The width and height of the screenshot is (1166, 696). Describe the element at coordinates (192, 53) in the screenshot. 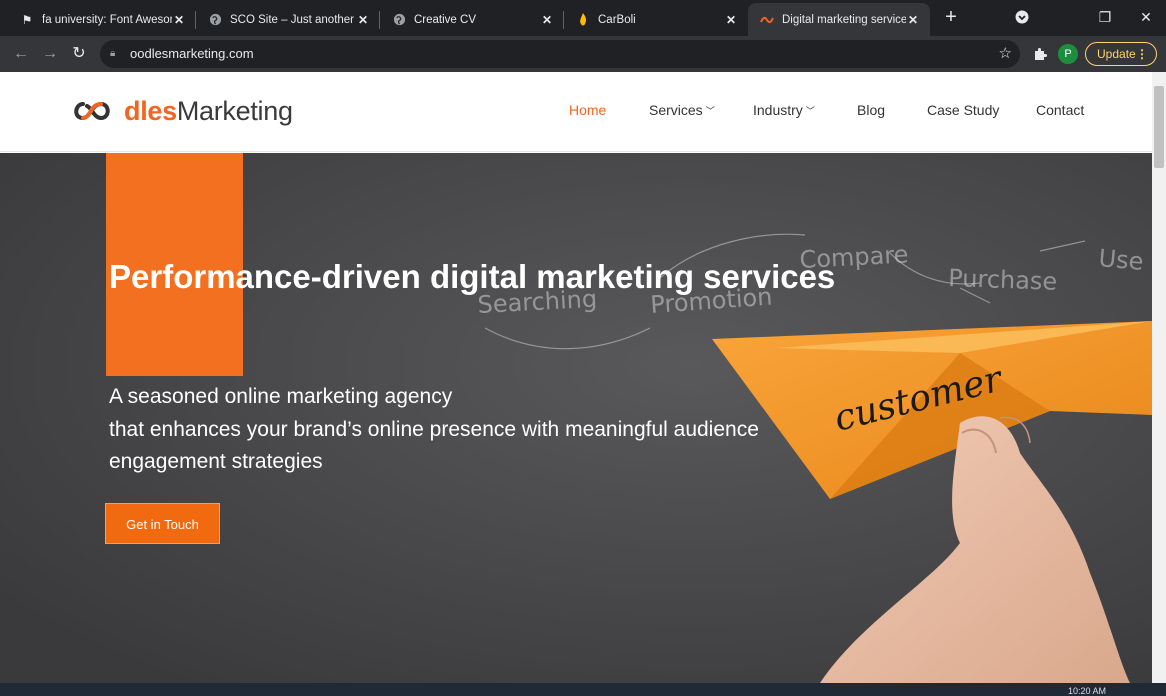

I see `url-text: oodlesmarketing.com` at that location.